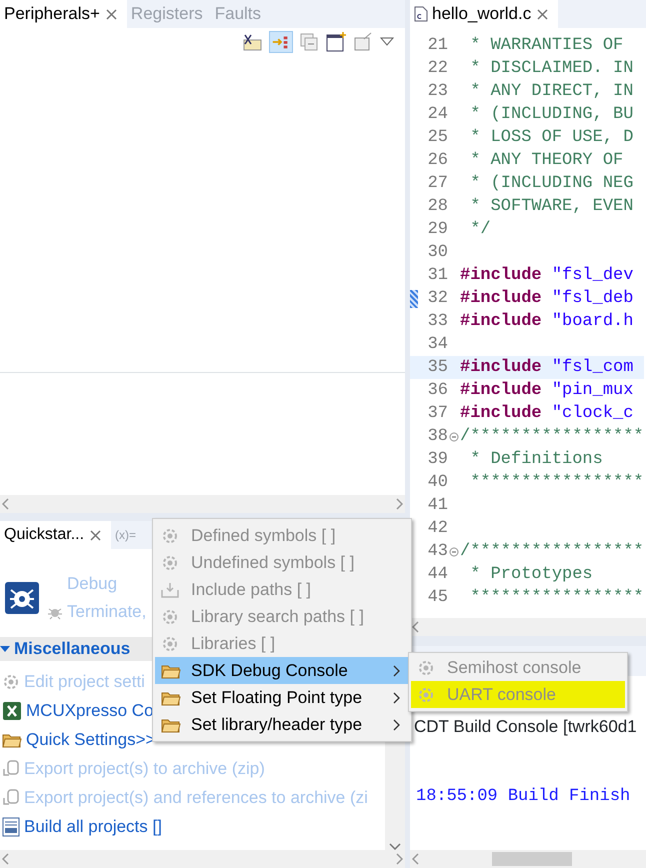  Describe the element at coordinates (437, 459) in the screenshot. I see `line-number: 39` at that location.